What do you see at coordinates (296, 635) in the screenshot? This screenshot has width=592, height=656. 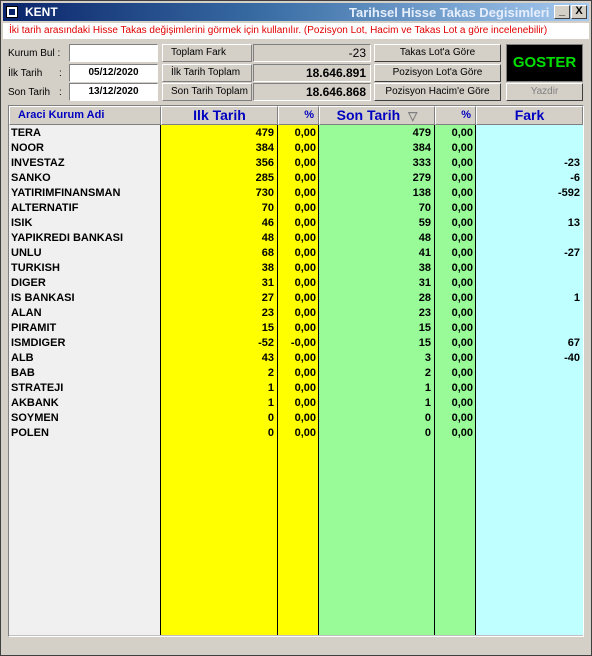 I see `horizontal-scrollbar` at bounding box center [296, 635].